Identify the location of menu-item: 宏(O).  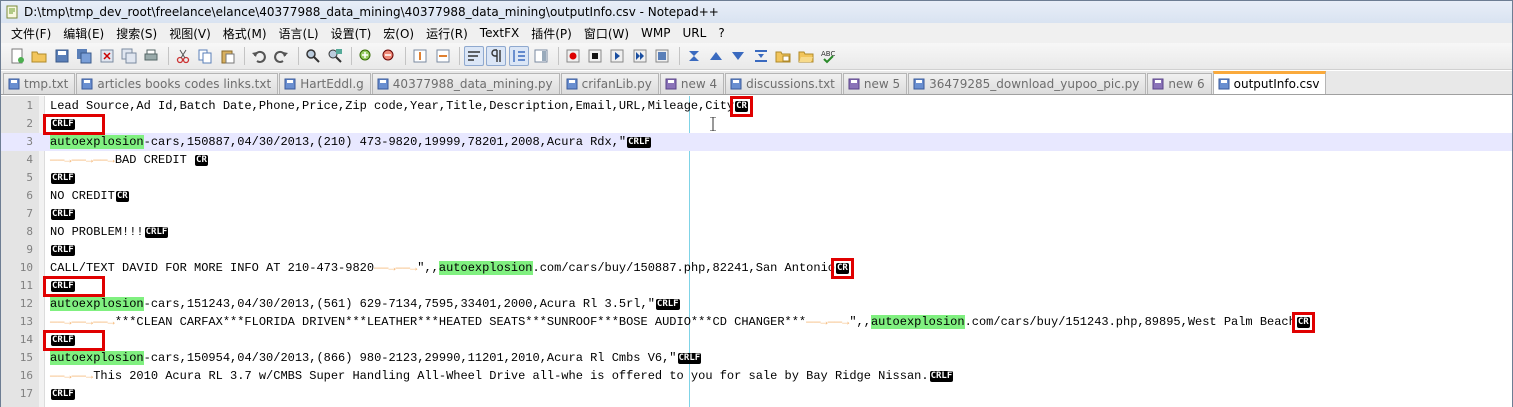
(398, 33).